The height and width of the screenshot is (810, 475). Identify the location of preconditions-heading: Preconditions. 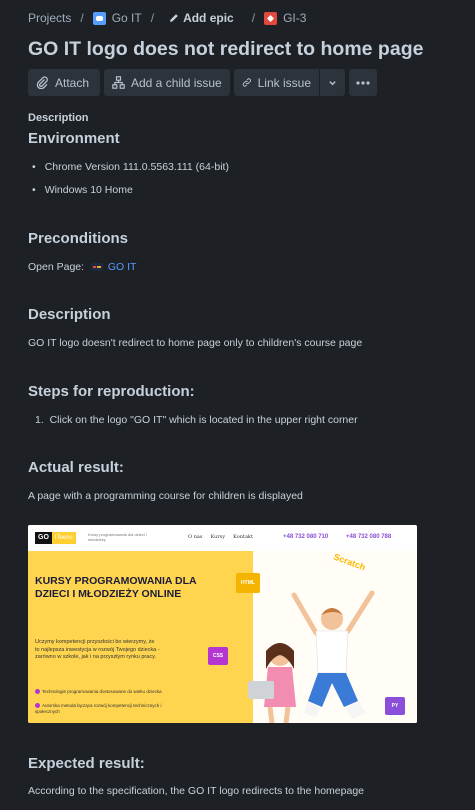
(78, 238).